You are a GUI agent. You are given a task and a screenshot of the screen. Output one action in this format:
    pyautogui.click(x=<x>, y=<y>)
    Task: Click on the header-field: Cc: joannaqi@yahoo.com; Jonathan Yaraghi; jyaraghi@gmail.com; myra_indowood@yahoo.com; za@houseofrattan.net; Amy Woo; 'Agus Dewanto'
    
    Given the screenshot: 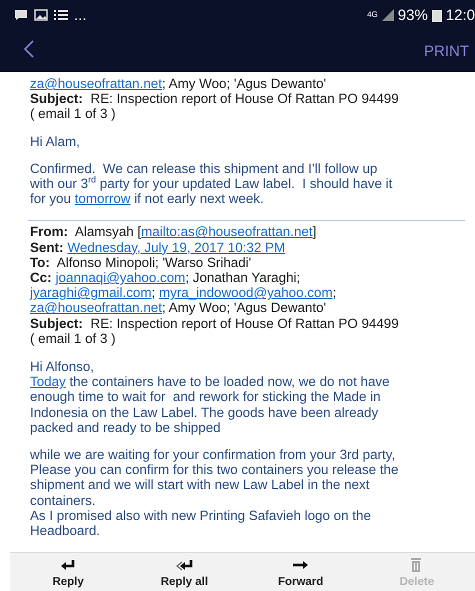 What is the action you would take?
    pyautogui.click(x=247, y=293)
    